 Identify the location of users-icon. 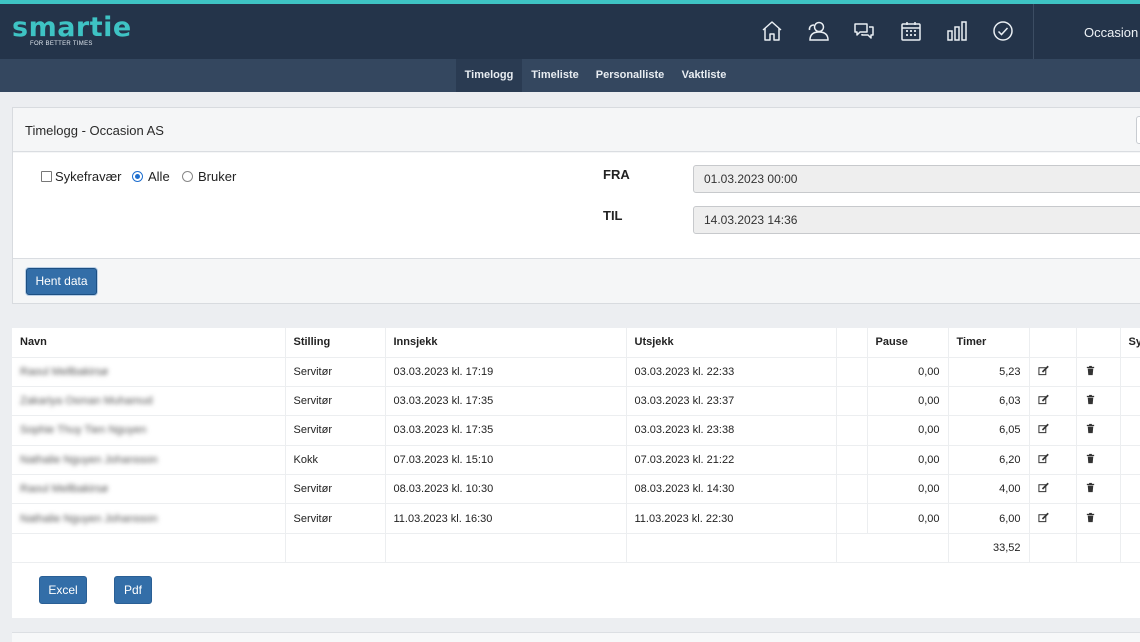
(818, 31).